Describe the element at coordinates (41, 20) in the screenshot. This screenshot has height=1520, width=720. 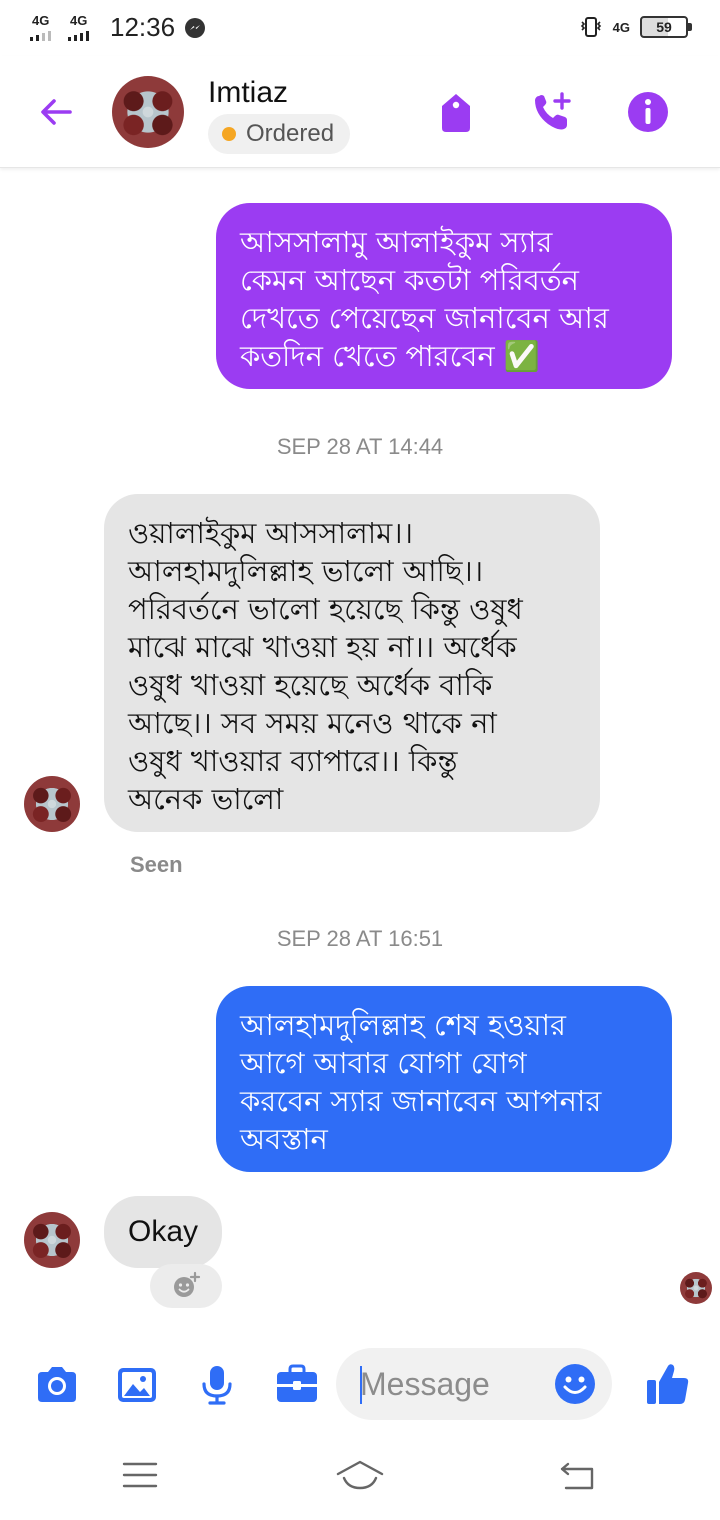
I see `sim1-label: 4G` at that location.